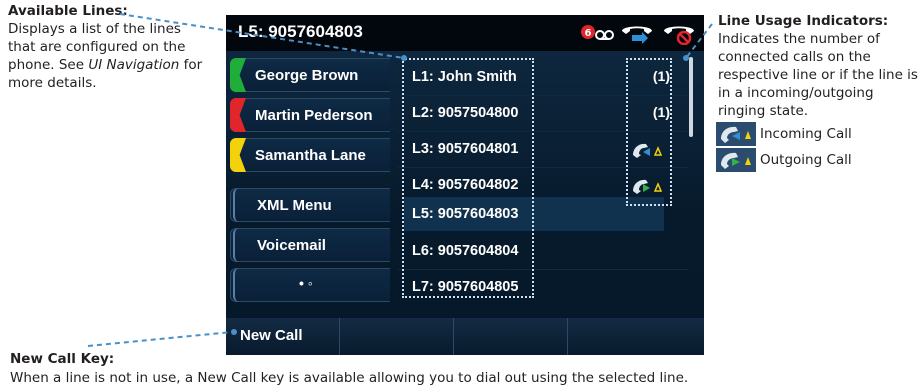 The height and width of the screenshot is (392, 919). Describe the element at coordinates (691, 97) in the screenshot. I see `scrollbar` at that location.